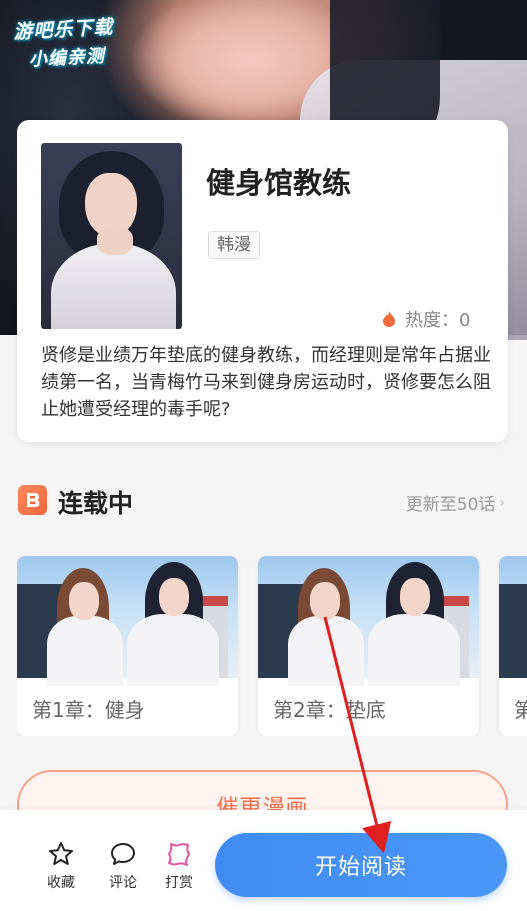 This screenshot has height=911, width=527. I want to click on chapter-card: 第1章：健身, so click(127, 646).